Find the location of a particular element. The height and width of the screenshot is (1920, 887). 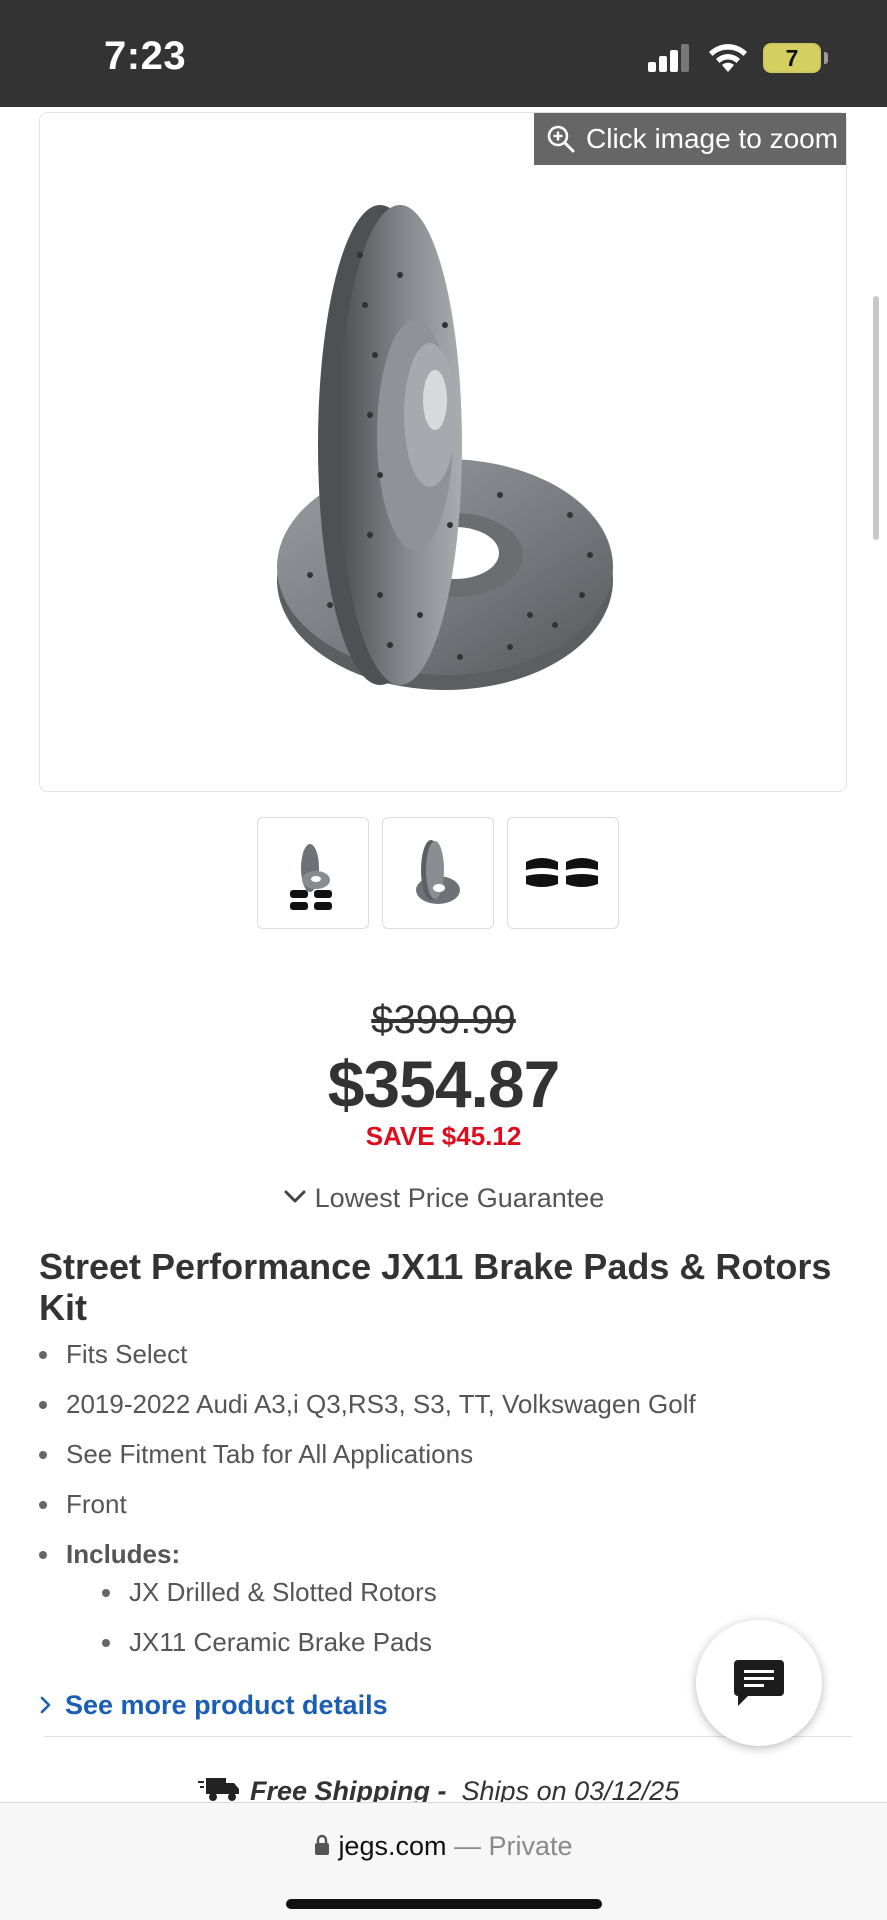

status-time: 7:23 is located at coordinates (145, 56).